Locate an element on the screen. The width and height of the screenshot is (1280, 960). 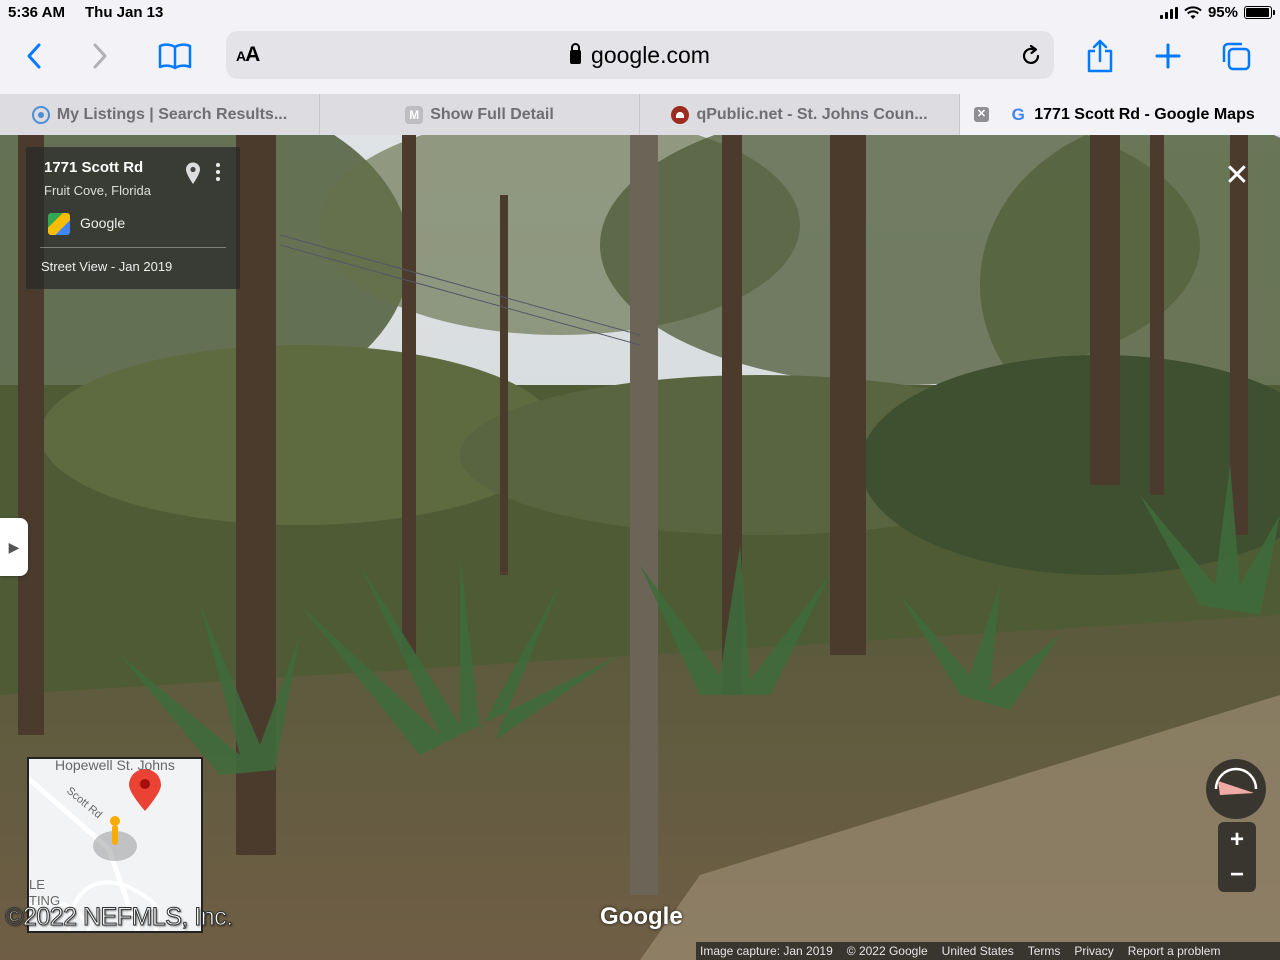
tab-google-maps: ✕ G 1771 Scott Rd - Google Maps is located at coordinates (1120, 114).